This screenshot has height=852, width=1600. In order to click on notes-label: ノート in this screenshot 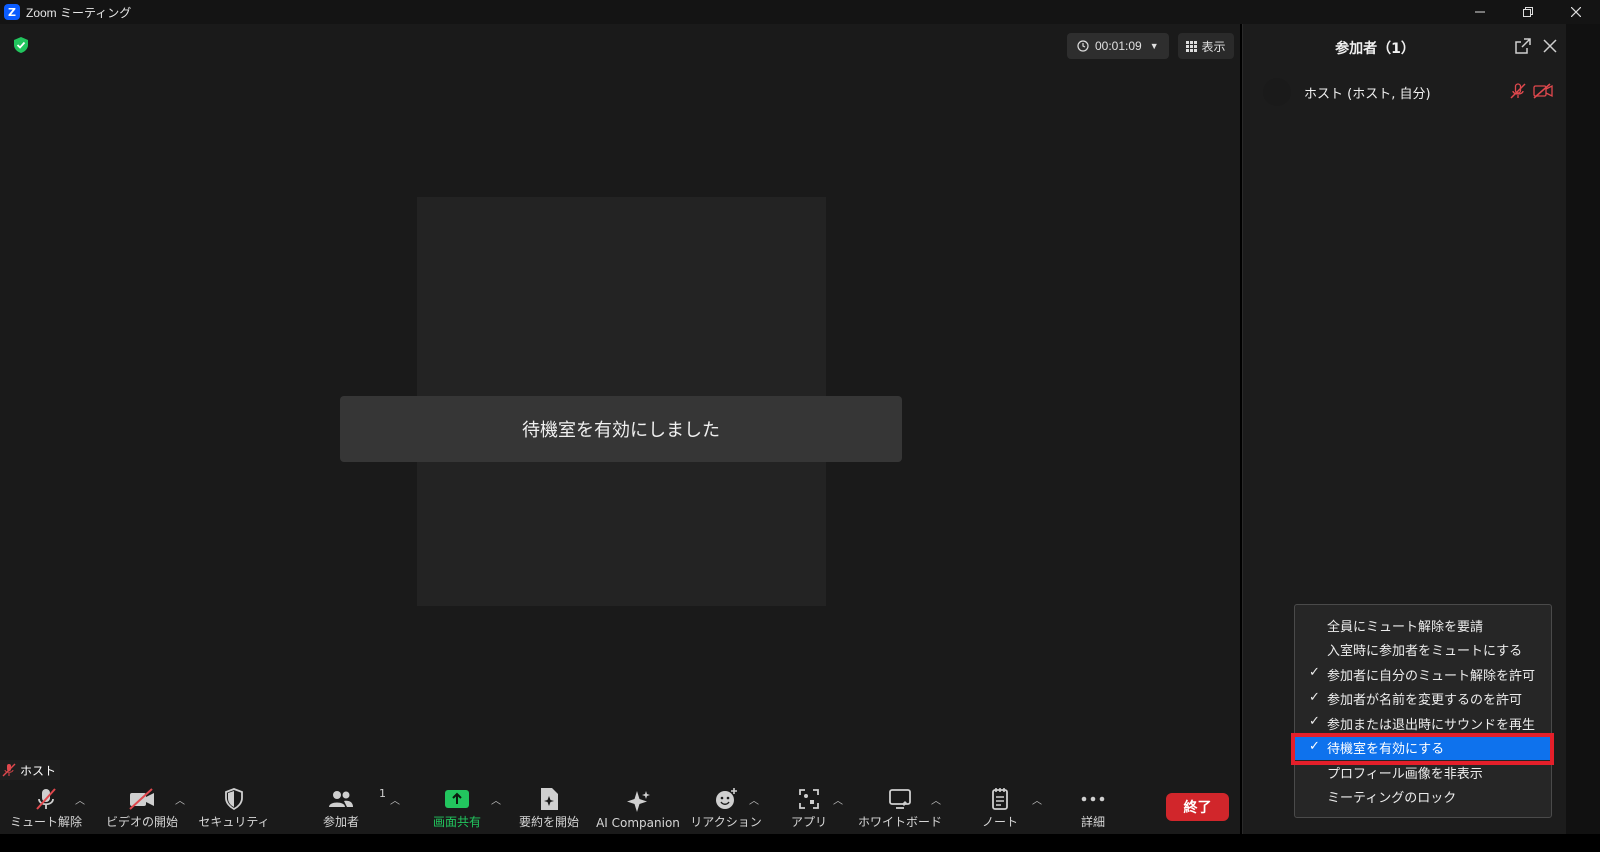, I will do `click(999, 822)`.